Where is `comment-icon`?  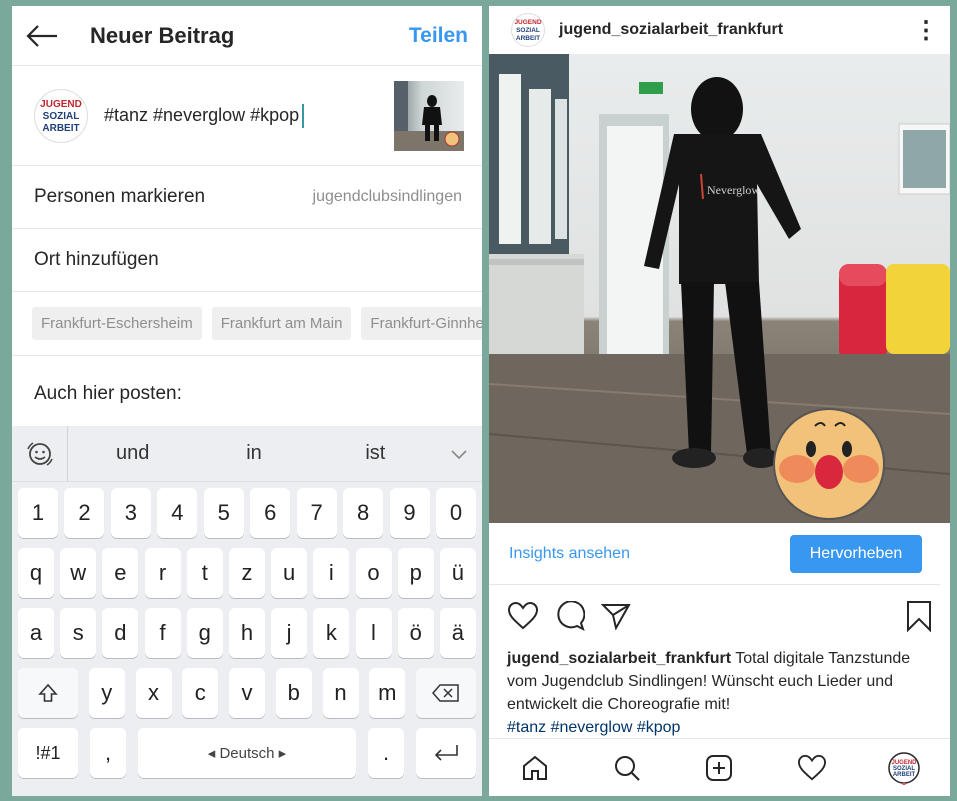
comment-icon is located at coordinates (570, 616).